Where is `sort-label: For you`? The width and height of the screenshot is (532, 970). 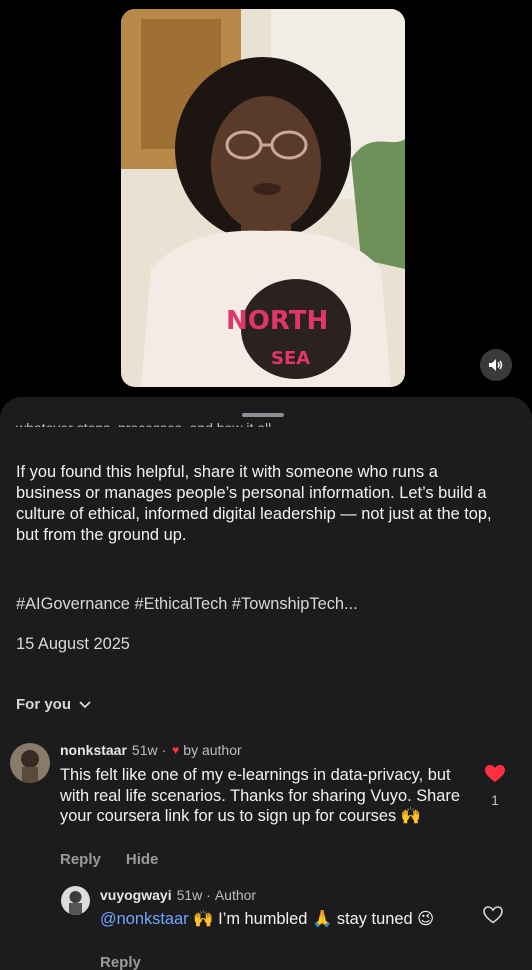
sort-label: For you is located at coordinates (43, 704).